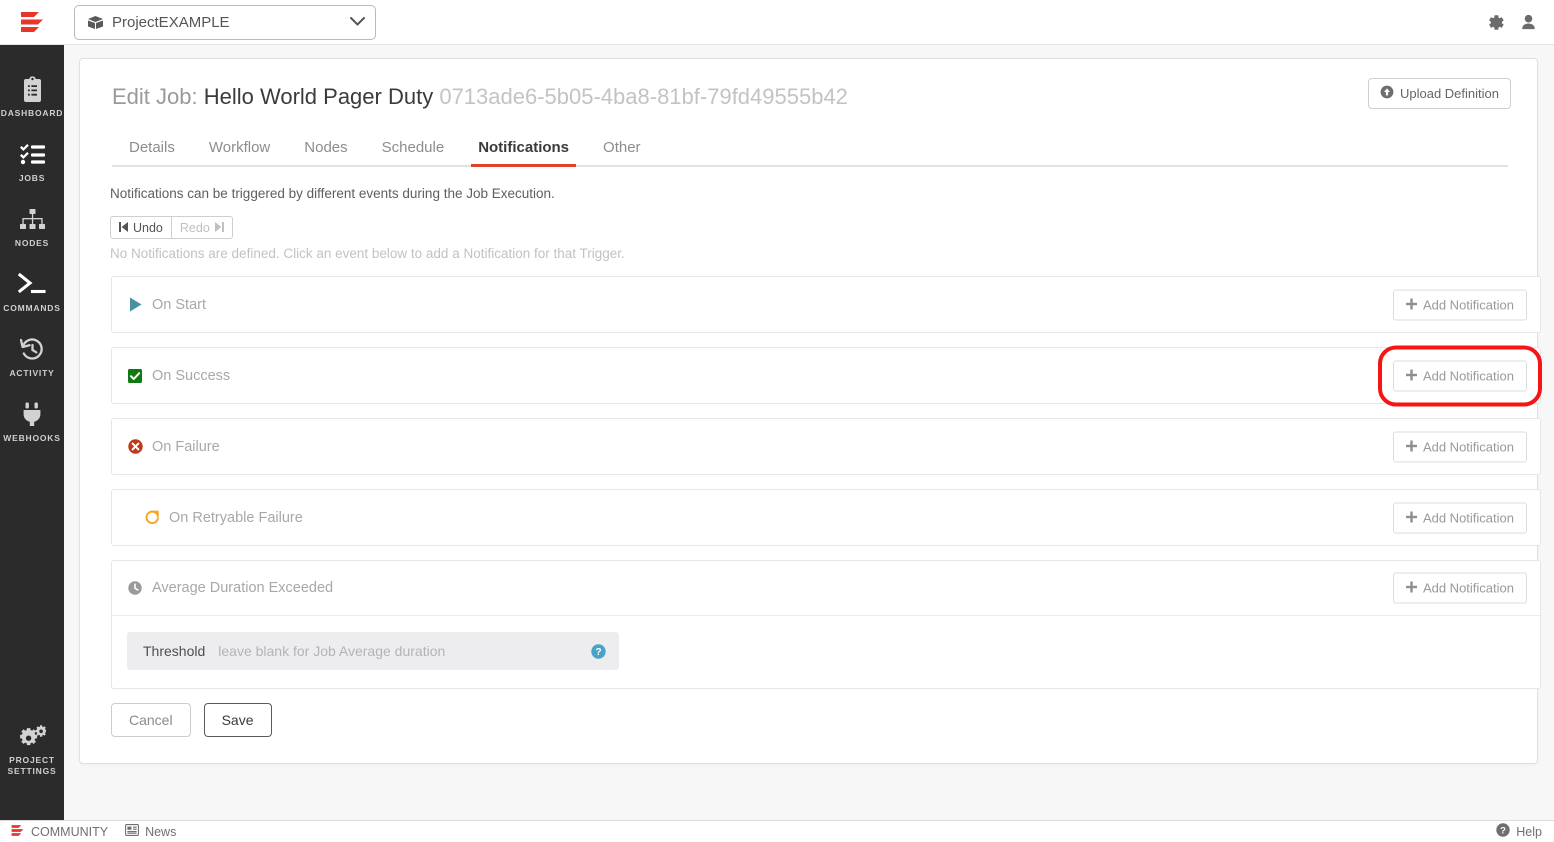 The height and width of the screenshot is (842, 1554). I want to click on sidebar-item-webhooks: WEBHOOKS, so click(32, 420).